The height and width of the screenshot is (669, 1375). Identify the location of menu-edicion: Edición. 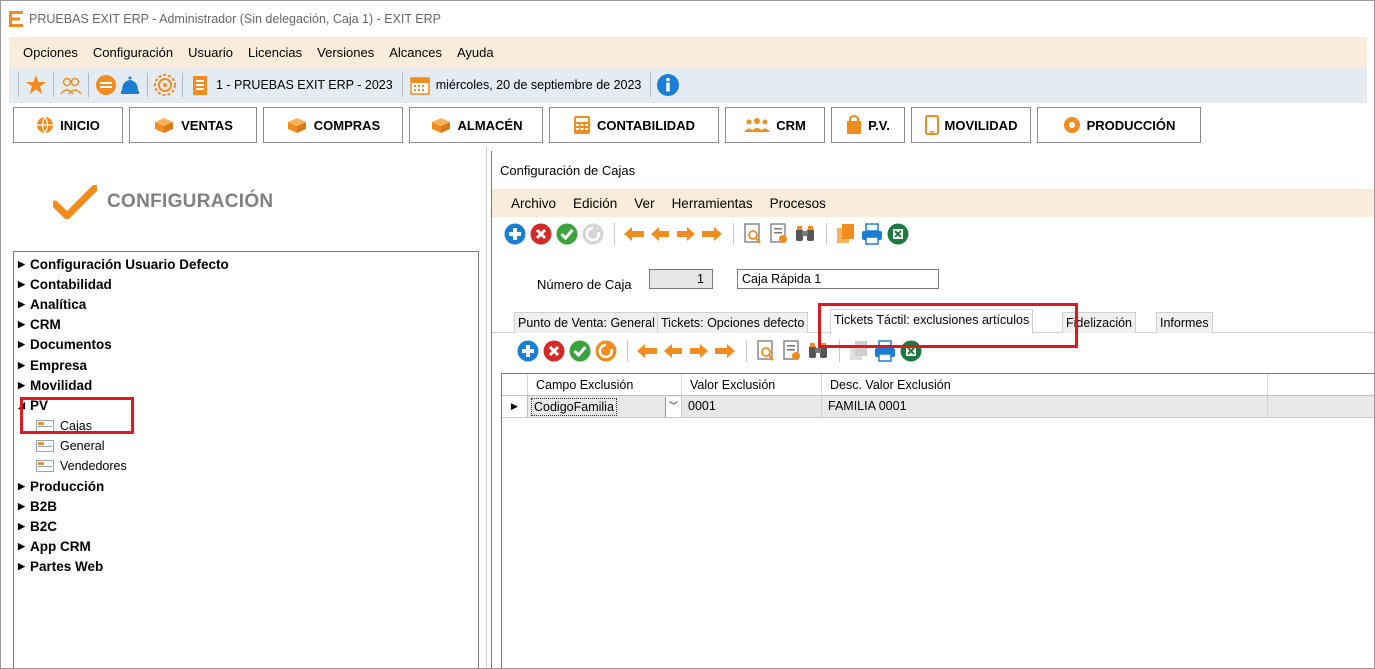
(595, 203).